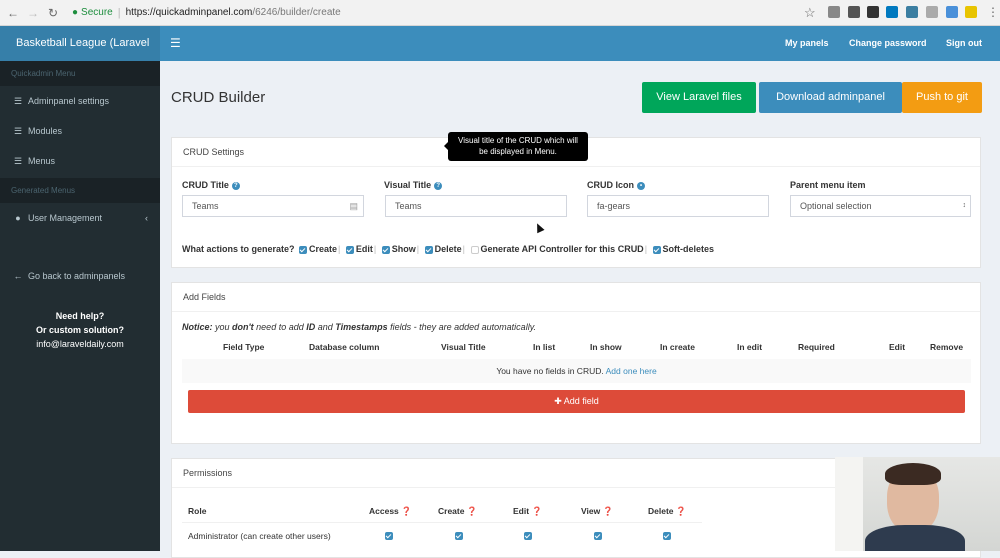 The image size is (1000, 558). I want to click on plus-icon: ✚, so click(559, 401).